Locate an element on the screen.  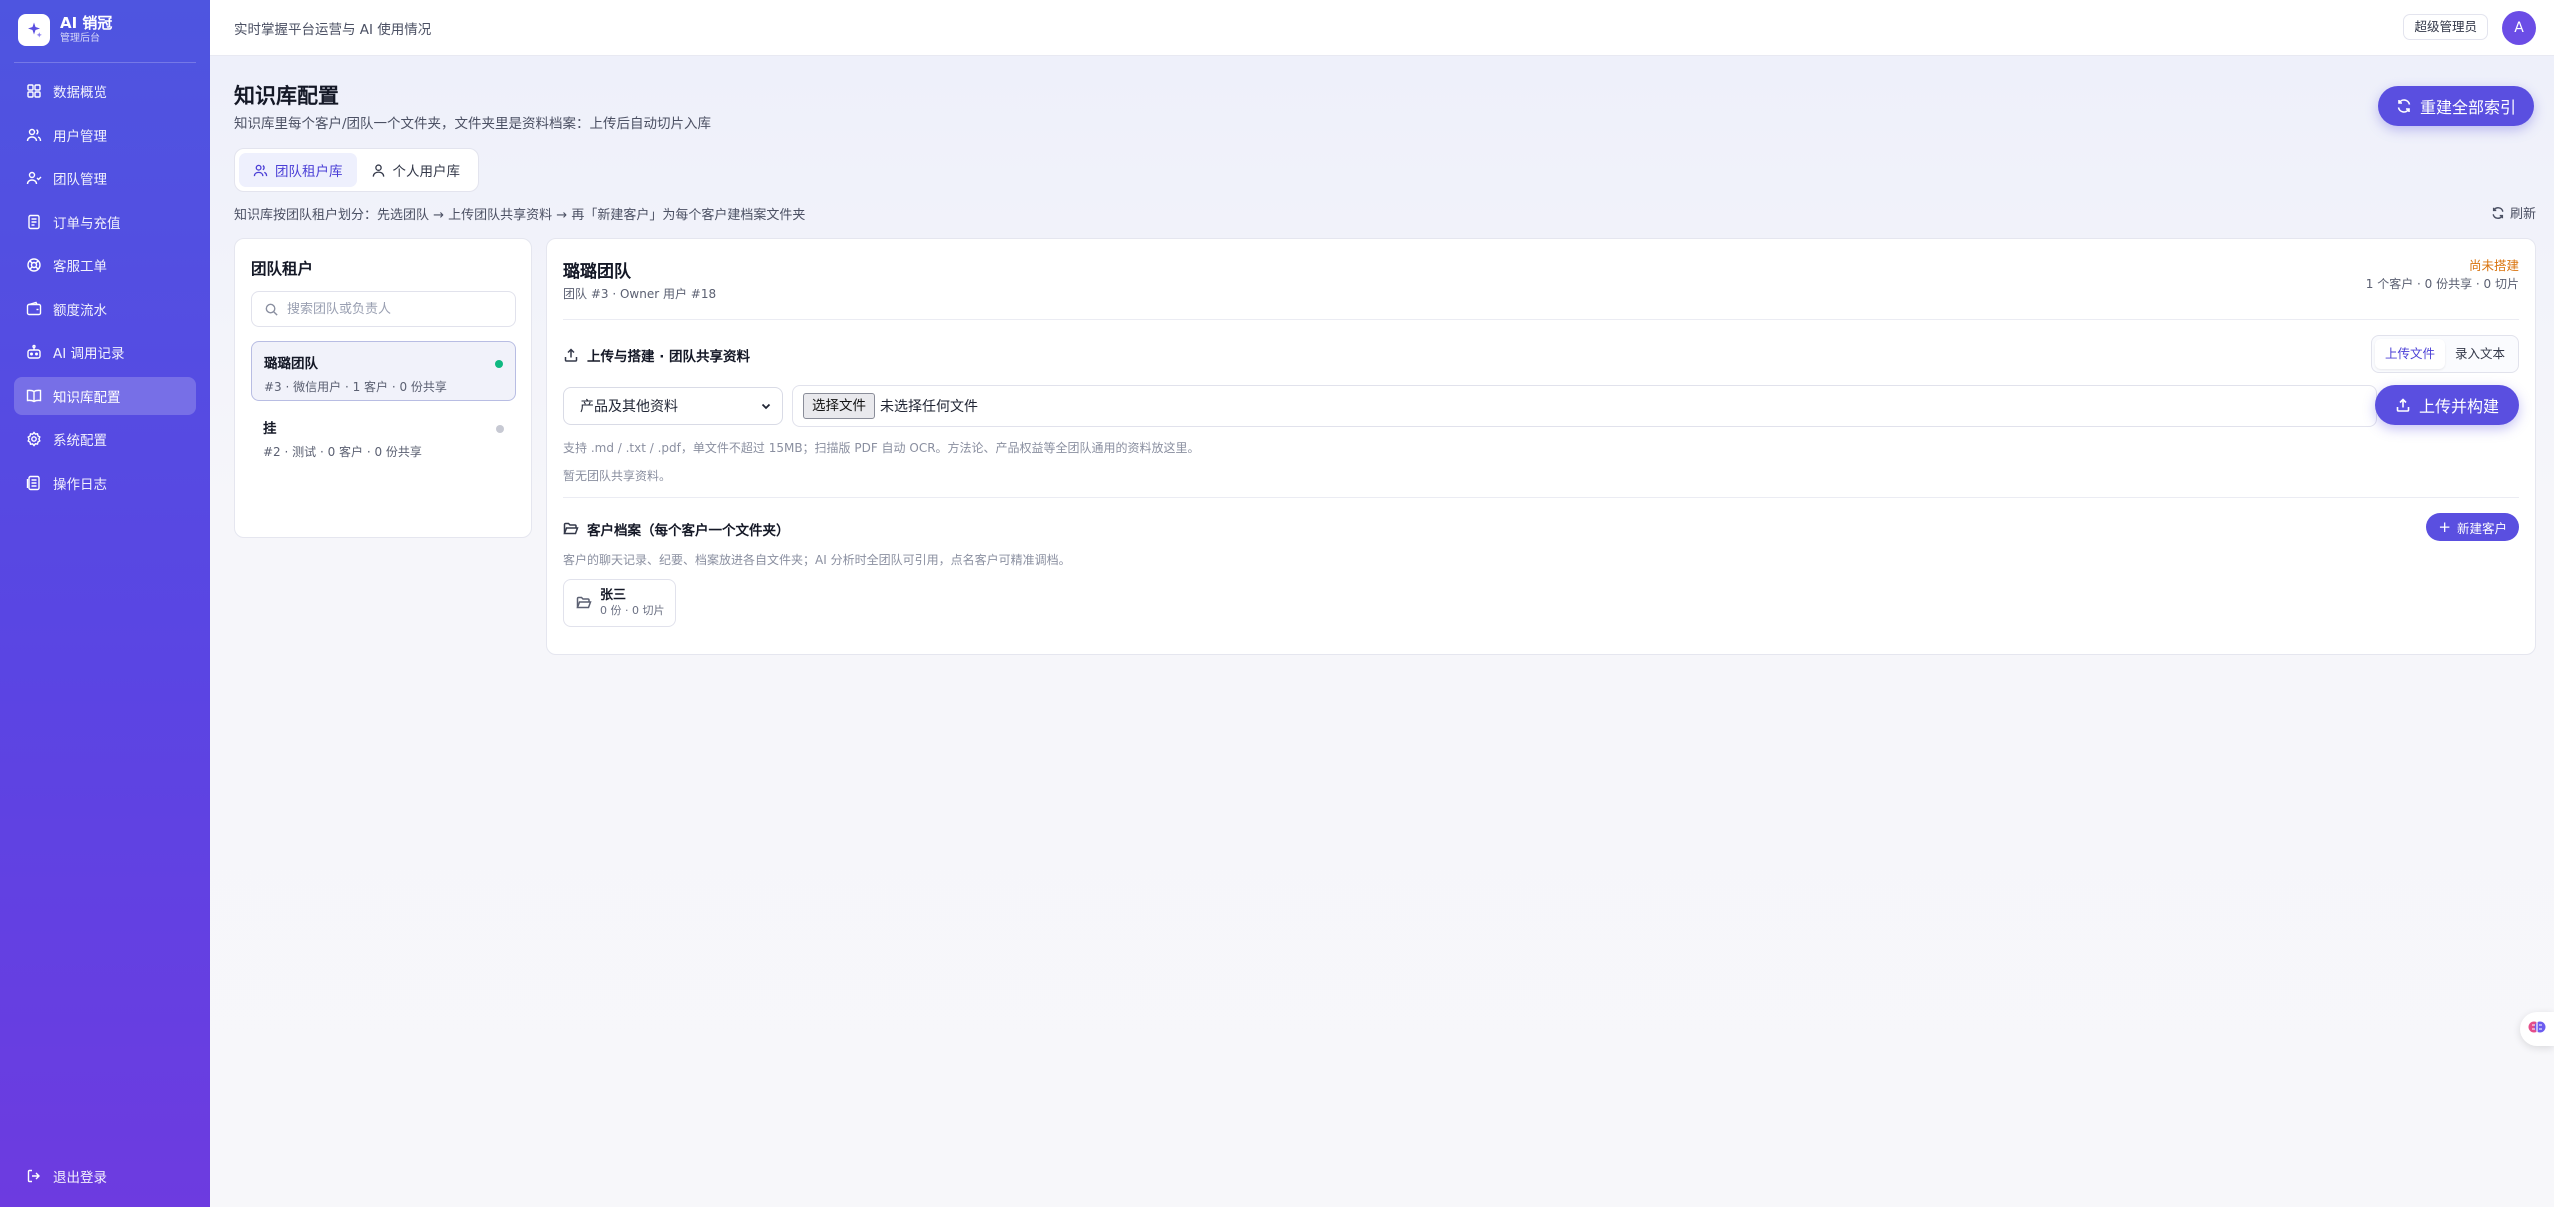
client-name: 张三 is located at coordinates (613, 595).